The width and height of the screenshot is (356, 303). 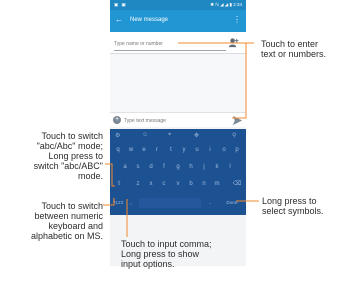 What do you see at coordinates (204, 184) in the screenshot?
I see `key-n: n` at bounding box center [204, 184].